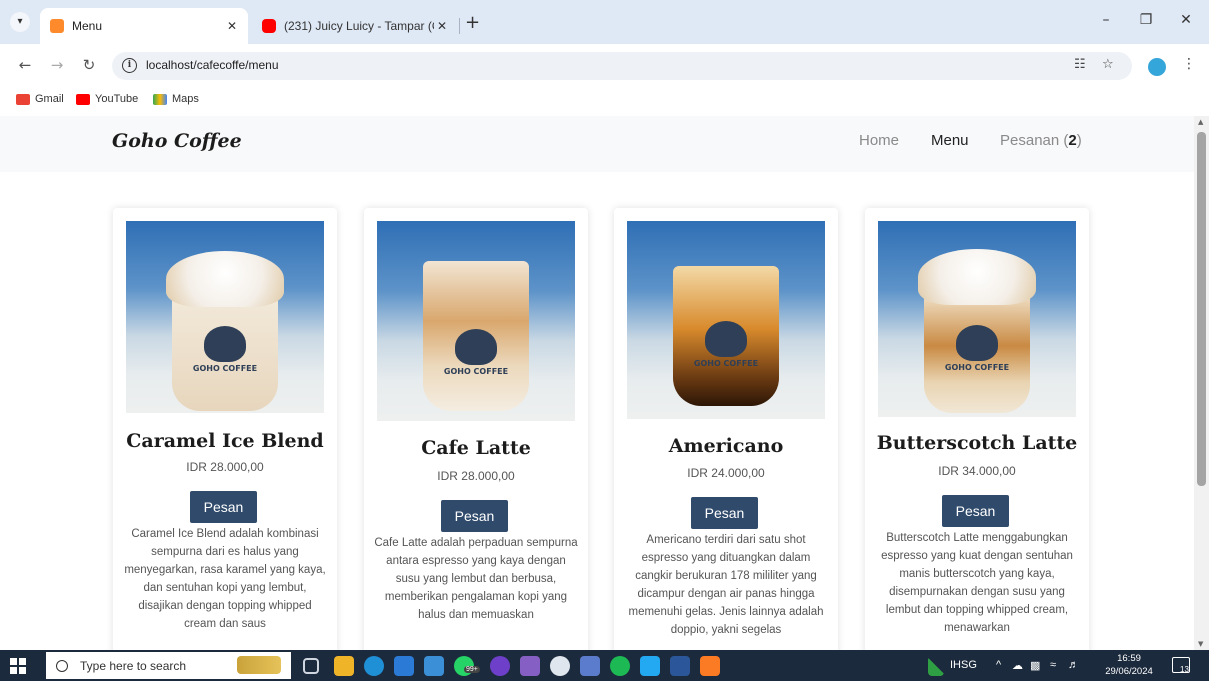 This screenshot has width=1209, height=681. I want to click on search-placeholder: Type here to search, so click(133, 665).